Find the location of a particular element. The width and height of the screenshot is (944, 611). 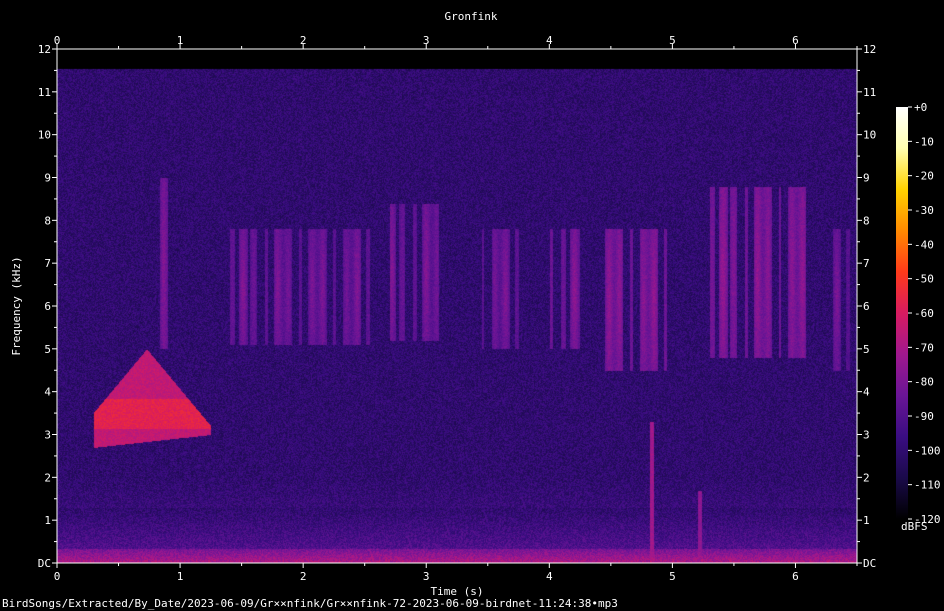

y-tick-label-left: 12 is located at coordinates (44, 49).